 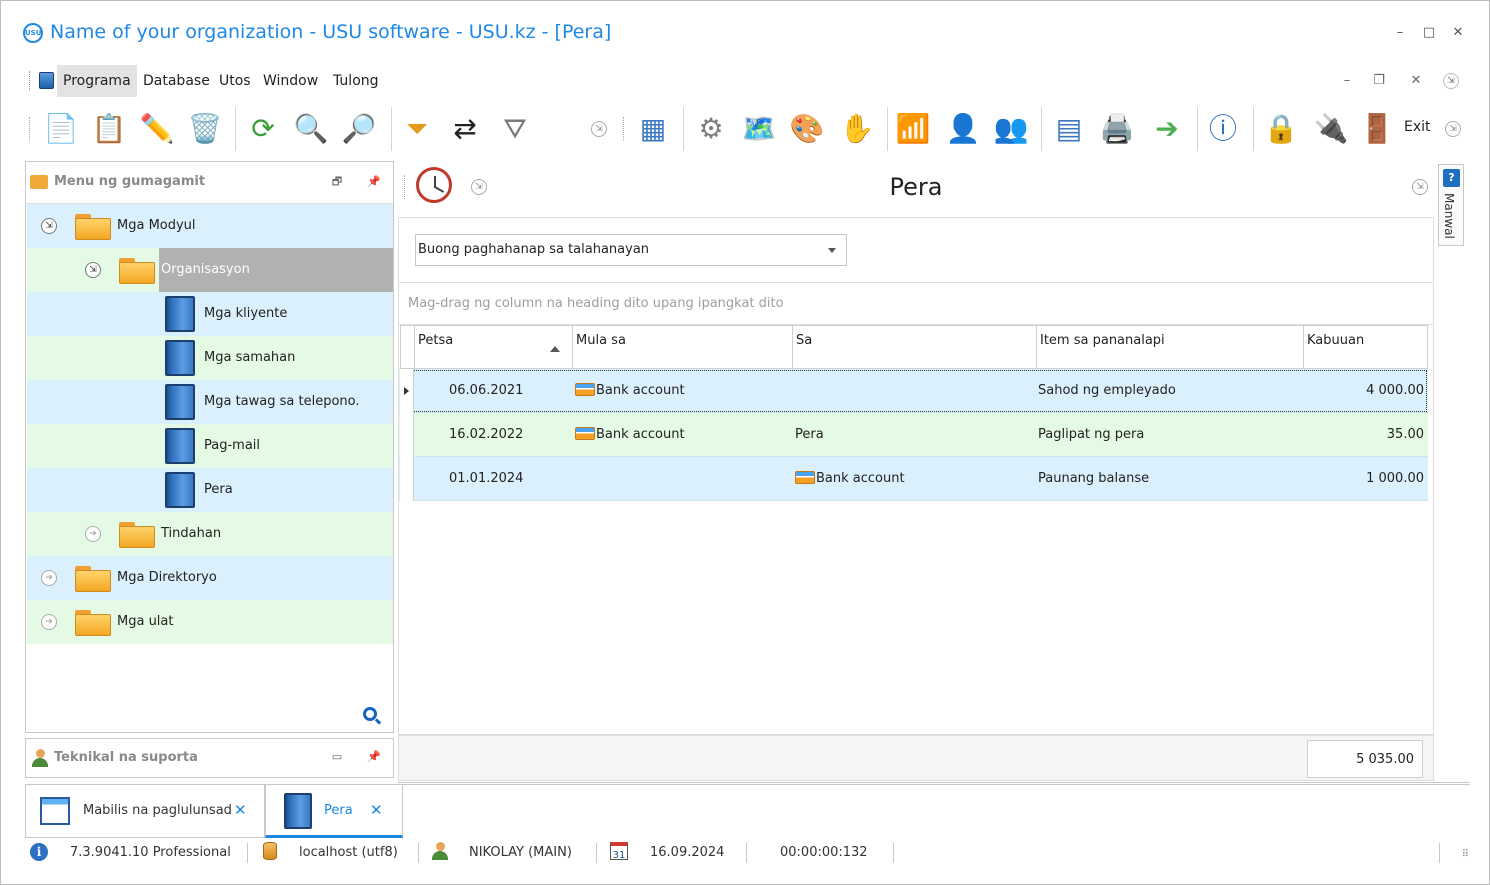 What do you see at coordinates (356, 81) in the screenshot?
I see `menu-tulong: Tulong` at bounding box center [356, 81].